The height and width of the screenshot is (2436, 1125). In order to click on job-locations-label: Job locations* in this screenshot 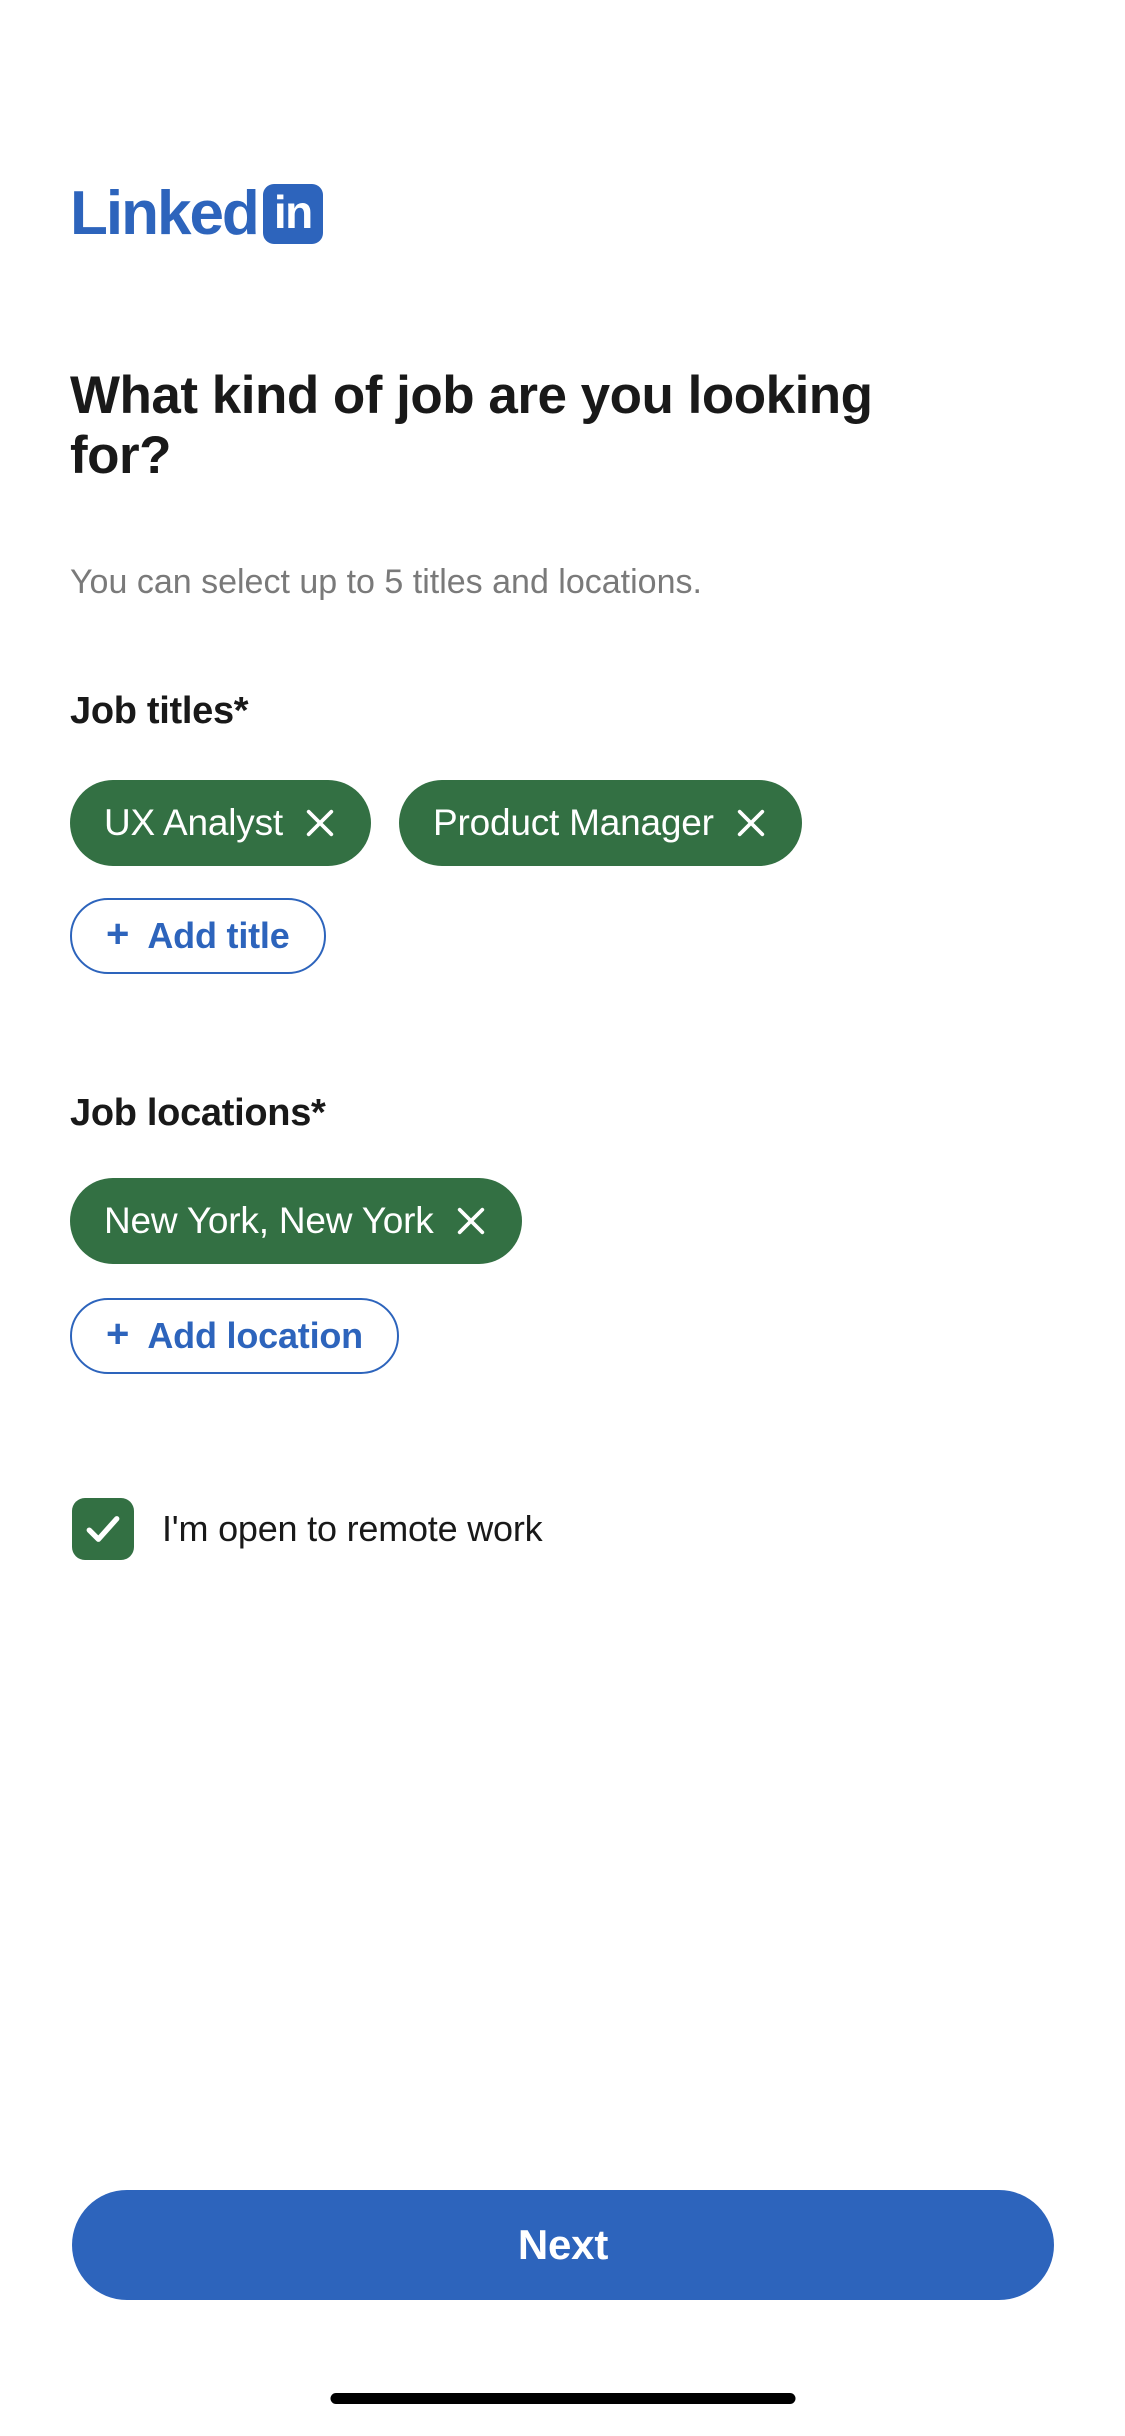, I will do `click(198, 1113)`.